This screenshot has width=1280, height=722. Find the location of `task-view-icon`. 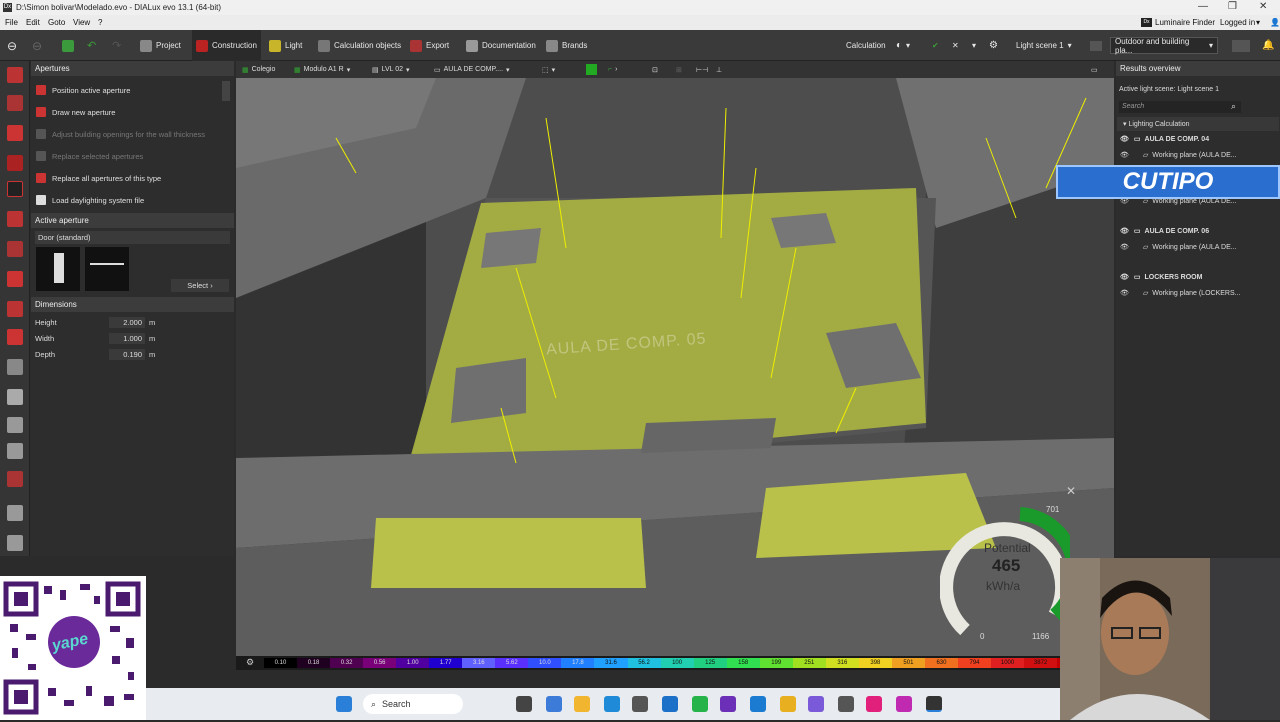

task-view-icon is located at coordinates (524, 704).